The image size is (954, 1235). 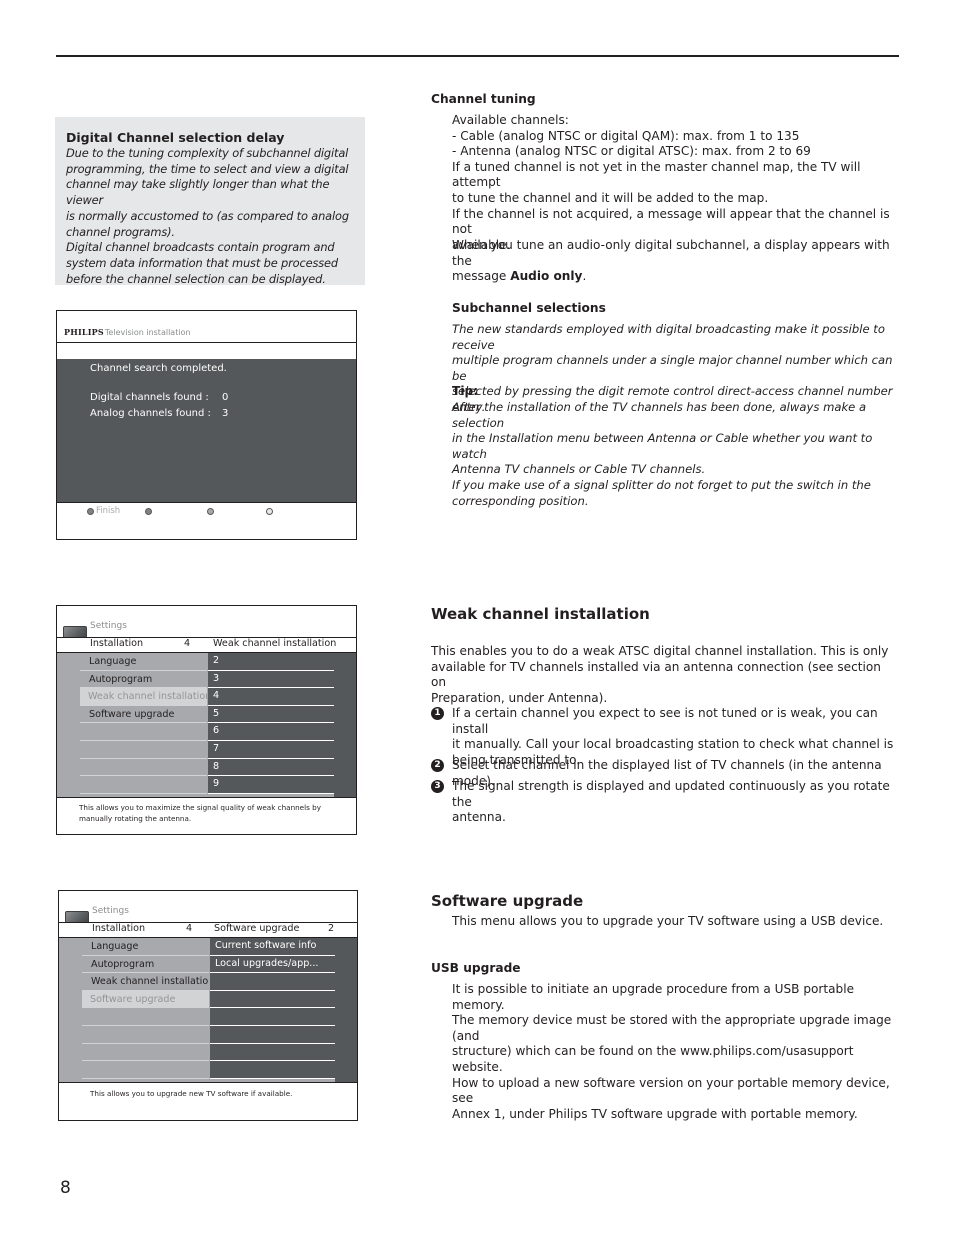 I want to click on list-item: Current software info, so click(x=273, y=947).